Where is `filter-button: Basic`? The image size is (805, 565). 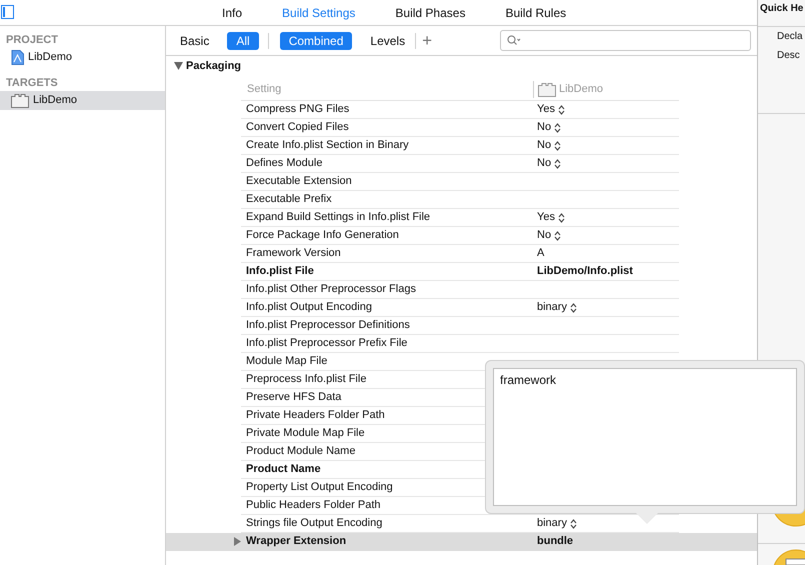
filter-button: Basic is located at coordinates (195, 41).